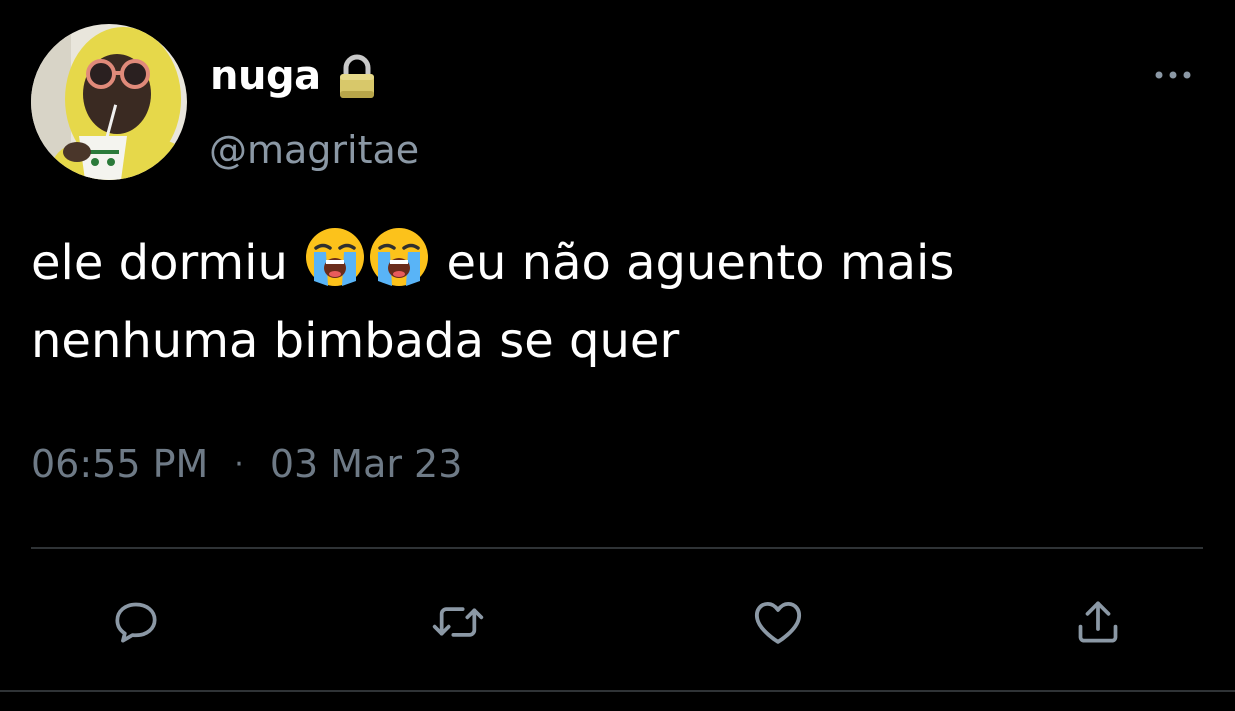 The width and height of the screenshot is (1235, 711). I want to click on tweet-text-part1: ele dormiu, so click(159, 263).